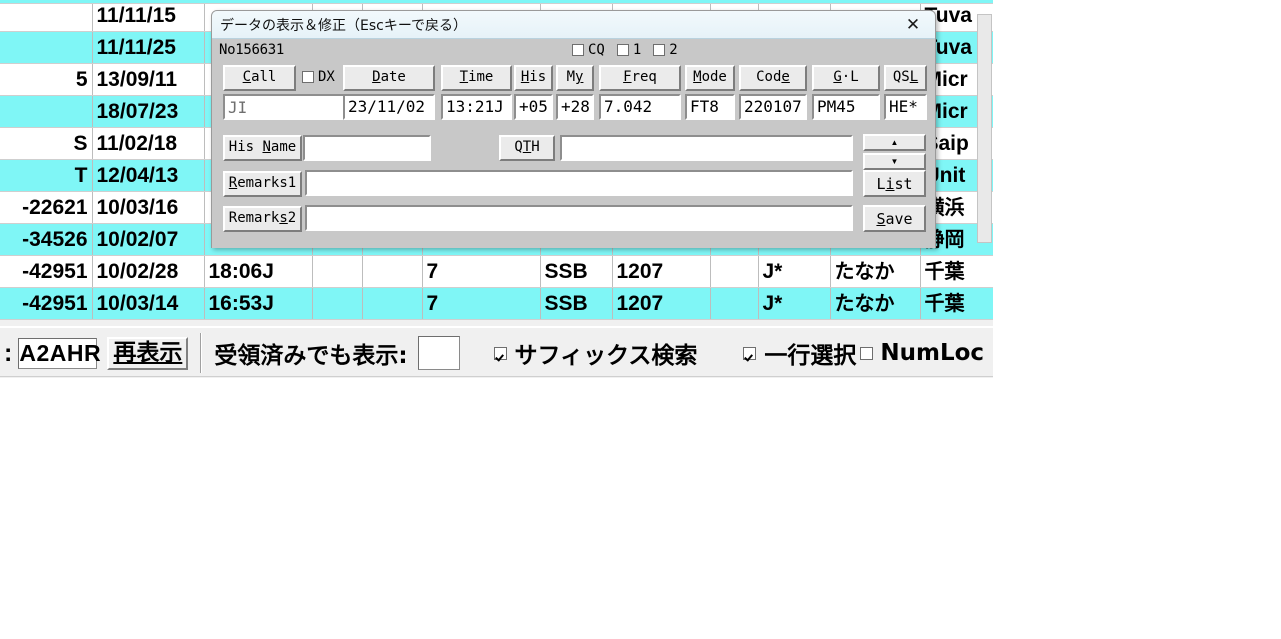 This screenshot has height=639, width=1281. Describe the element at coordinates (894, 183) in the screenshot. I see `list-button: Li st` at that location.